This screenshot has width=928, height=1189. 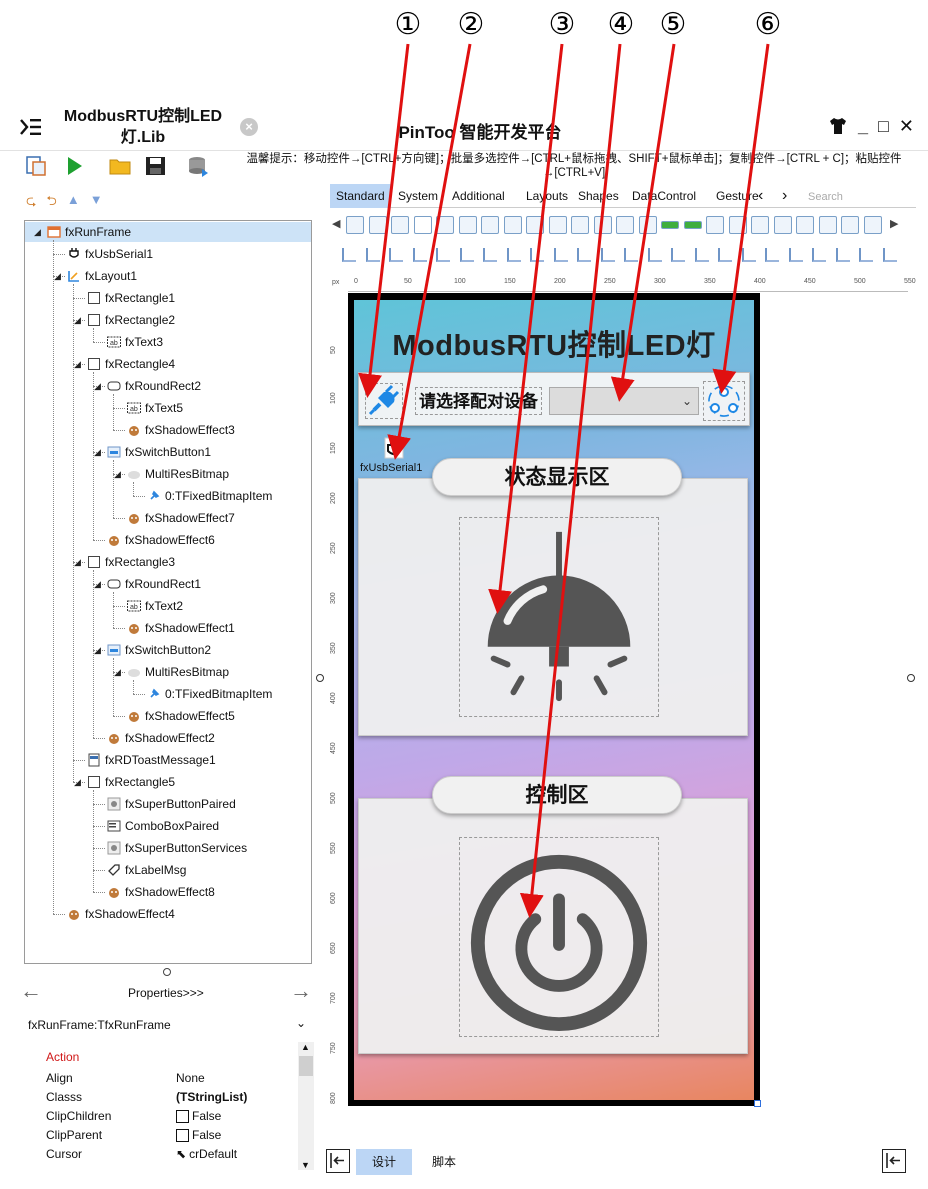 What do you see at coordinates (31, 203) in the screenshot?
I see `add-node-icon: ⮎` at bounding box center [31, 203].